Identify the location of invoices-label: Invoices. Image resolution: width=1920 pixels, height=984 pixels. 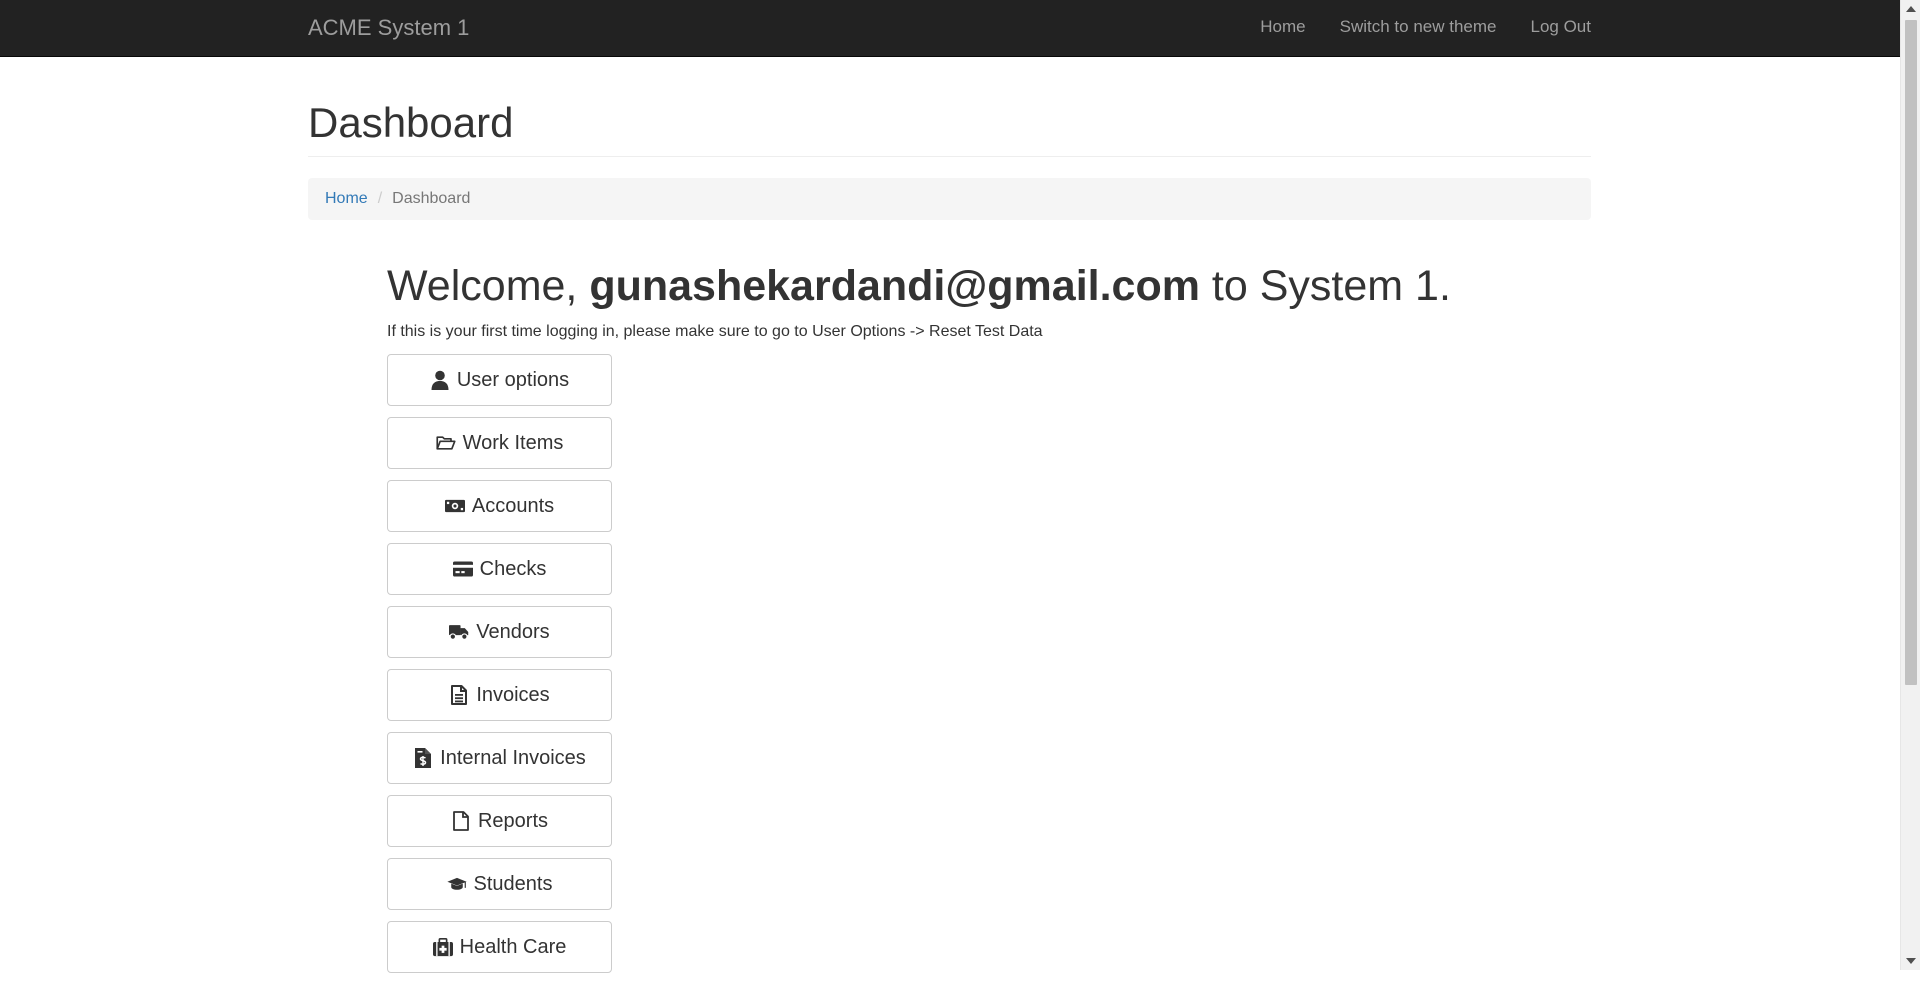
(513, 694).